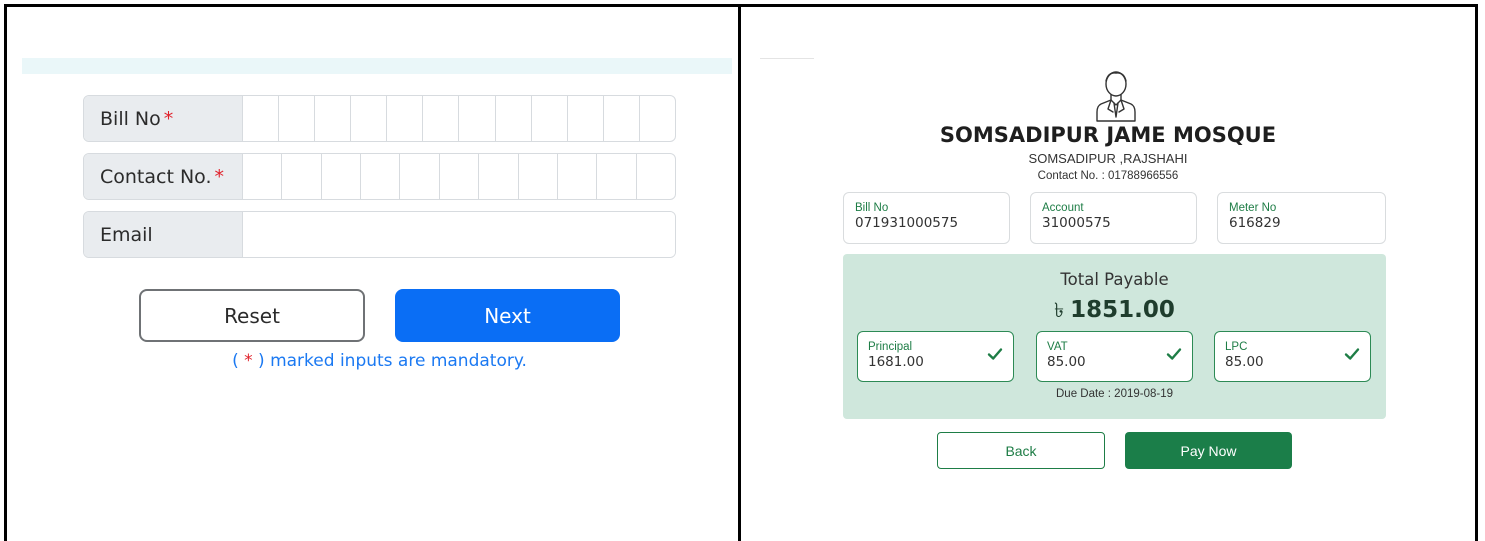 The height and width of the screenshot is (541, 1485). What do you see at coordinates (935, 356) in the screenshot?
I see `principal-box: Principal 1681.00` at bounding box center [935, 356].